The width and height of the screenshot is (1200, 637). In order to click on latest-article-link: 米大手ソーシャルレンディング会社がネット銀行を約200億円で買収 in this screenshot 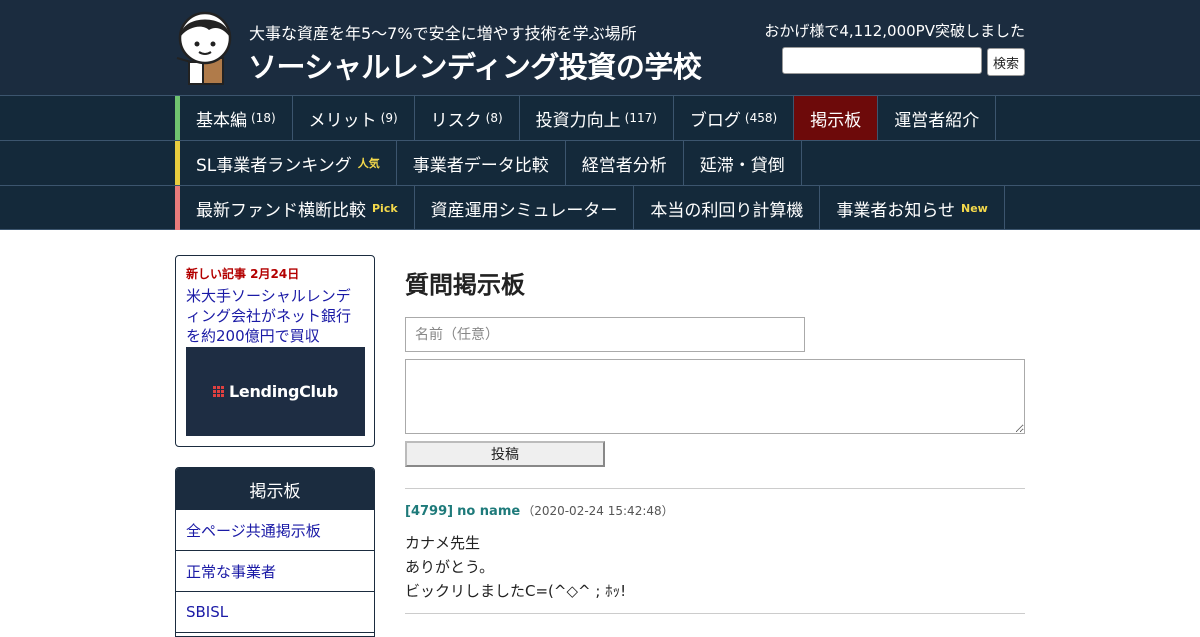, I will do `click(275, 316)`.